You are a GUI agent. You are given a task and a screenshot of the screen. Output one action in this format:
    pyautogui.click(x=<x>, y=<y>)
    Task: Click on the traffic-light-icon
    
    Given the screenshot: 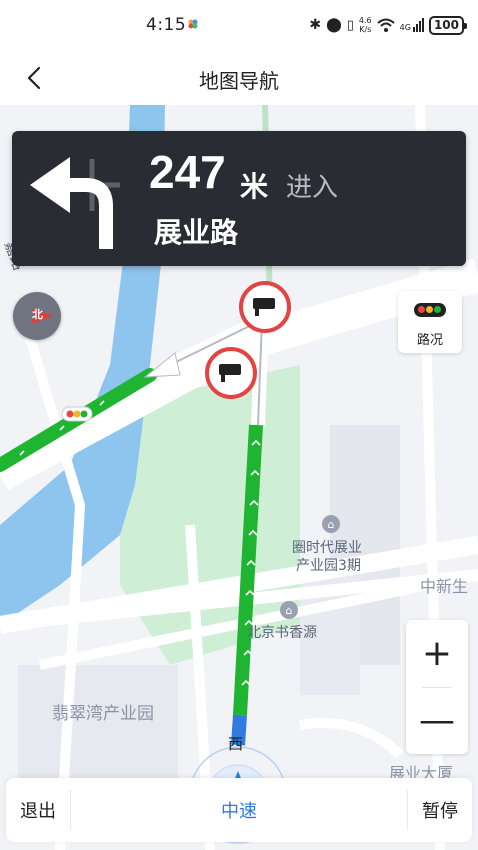 What is the action you would take?
    pyautogui.click(x=430, y=310)
    